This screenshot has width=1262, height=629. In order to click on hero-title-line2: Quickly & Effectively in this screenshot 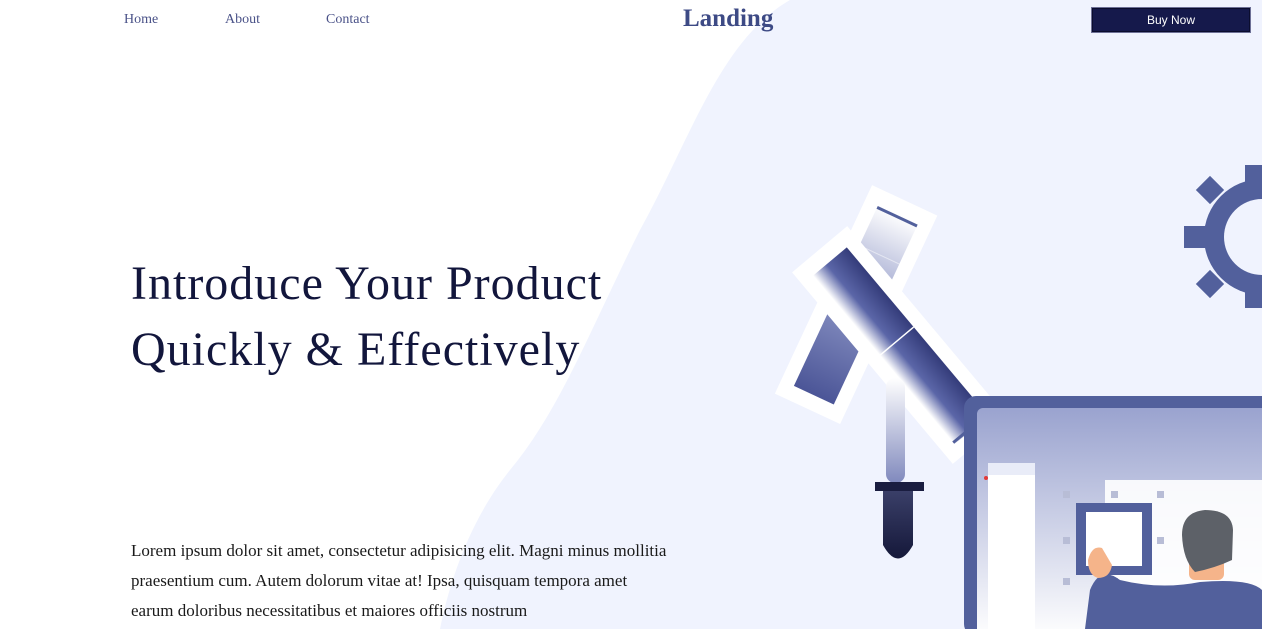, I will do `click(356, 349)`.